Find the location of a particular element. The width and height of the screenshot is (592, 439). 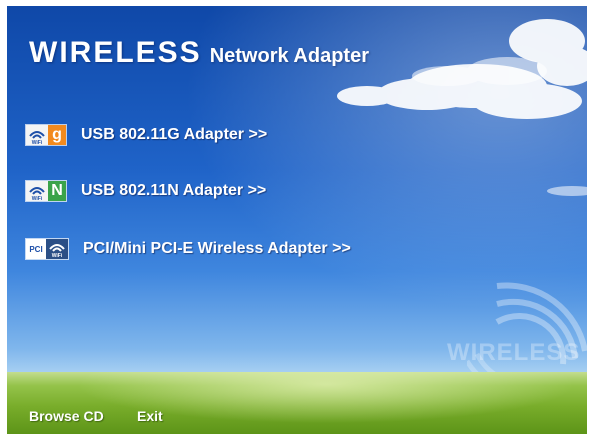

browse-cd-button: Browse CD is located at coordinates (66, 416).